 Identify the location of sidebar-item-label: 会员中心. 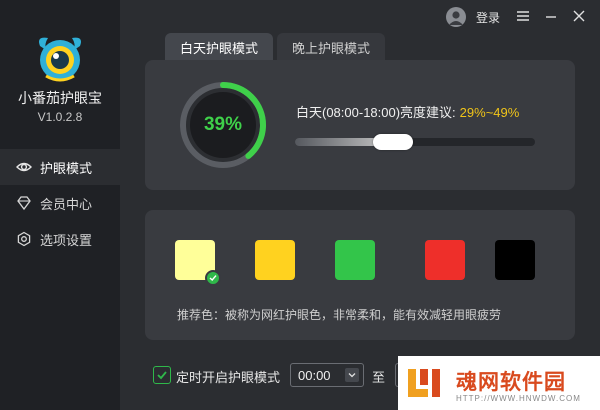
(66, 204).